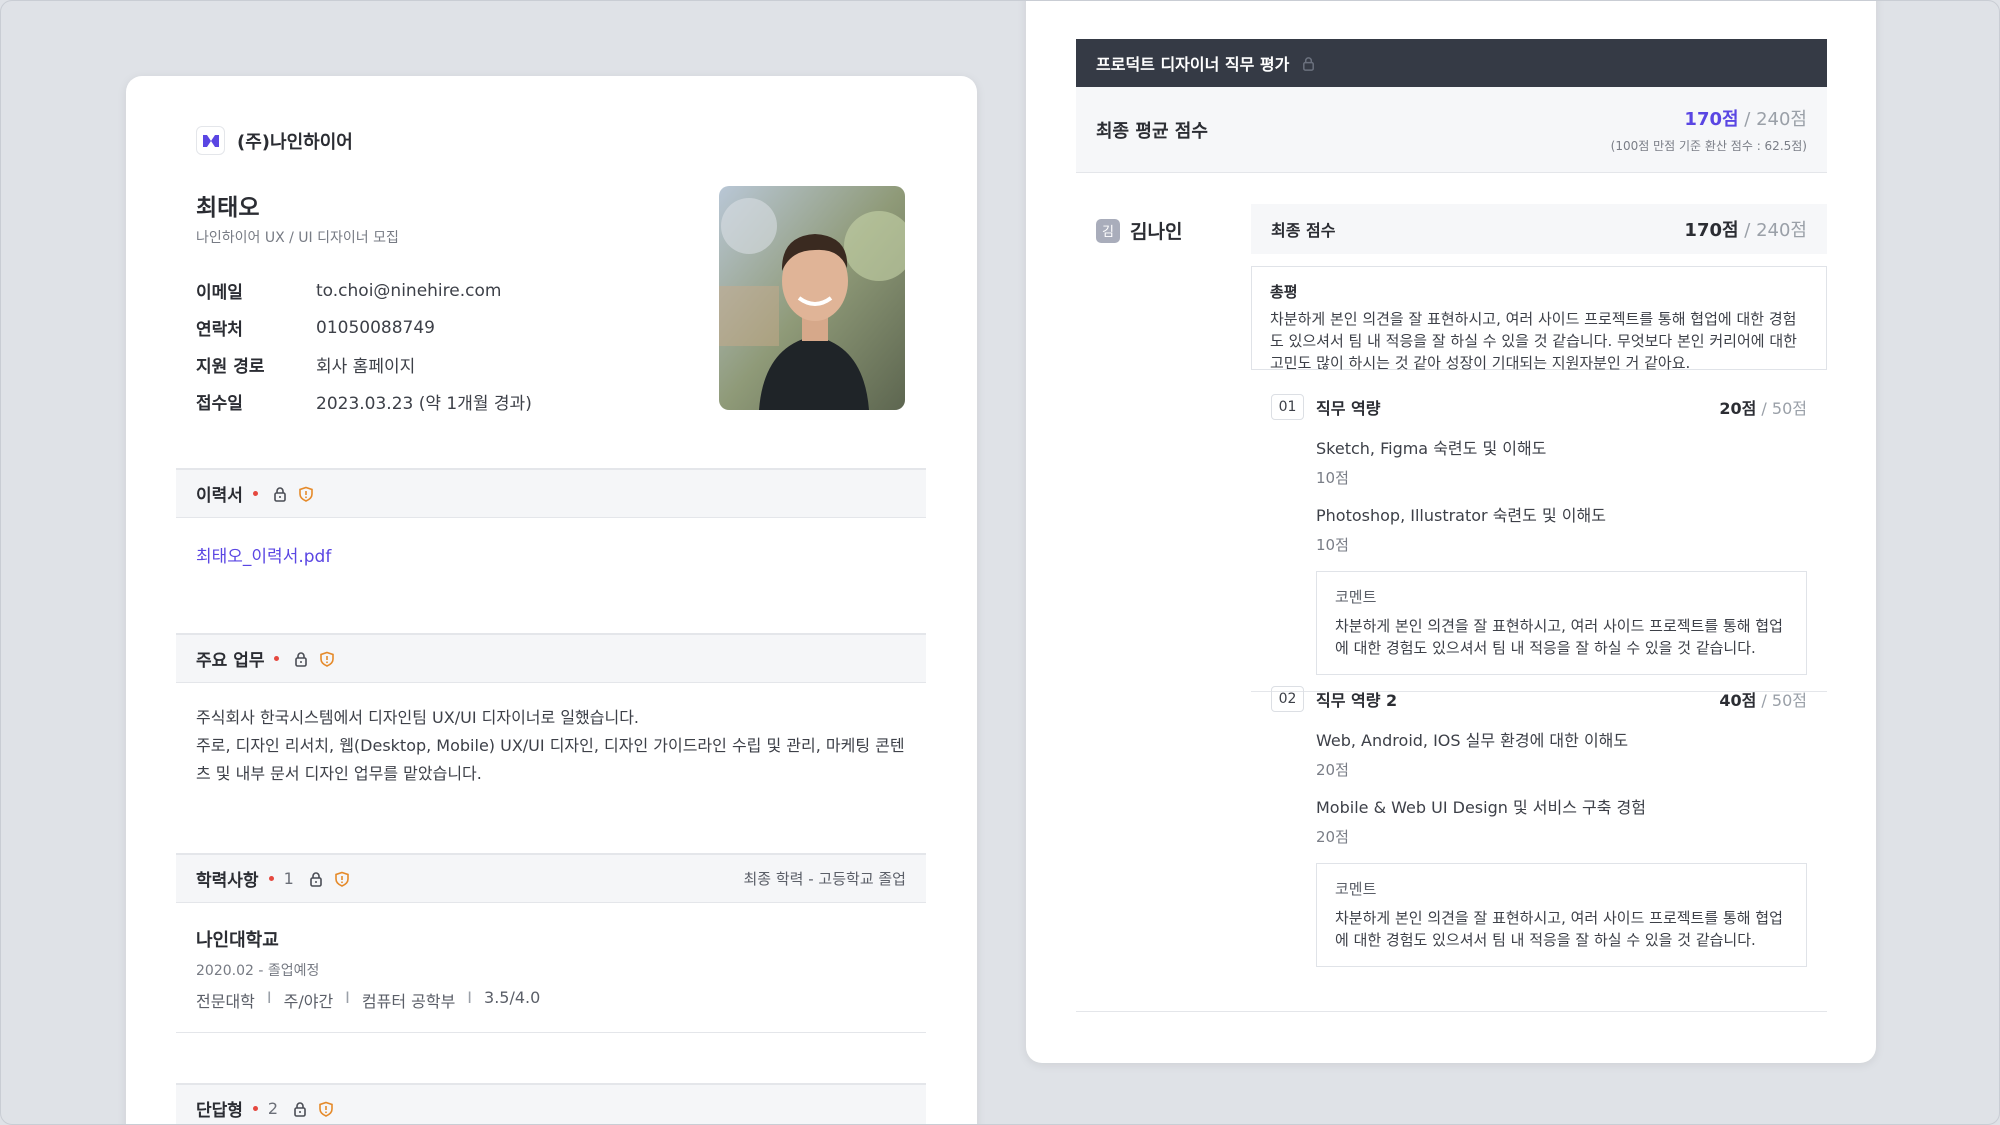 The width and height of the screenshot is (2000, 1125). Describe the element at coordinates (1549, 407) in the screenshot. I see `criterion-header: 01 직무 역량 20점 / 50점` at that location.